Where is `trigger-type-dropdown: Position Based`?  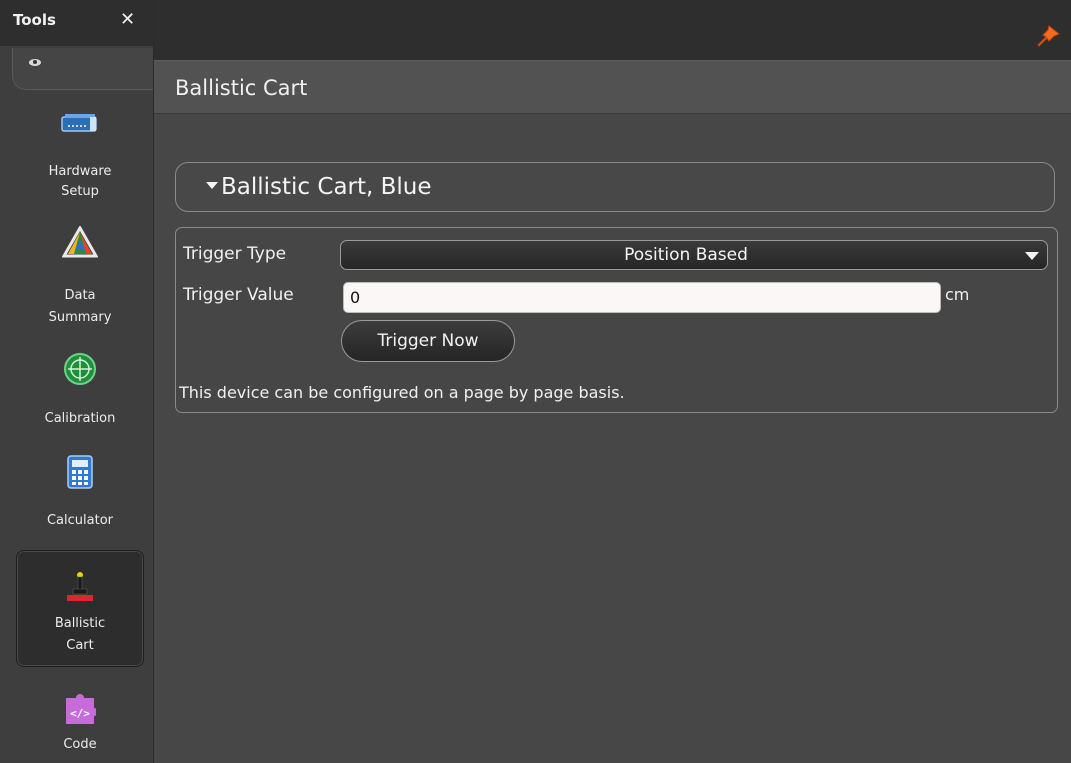 trigger-type-dropdown: Position Based is located at coordinates (694, 255).